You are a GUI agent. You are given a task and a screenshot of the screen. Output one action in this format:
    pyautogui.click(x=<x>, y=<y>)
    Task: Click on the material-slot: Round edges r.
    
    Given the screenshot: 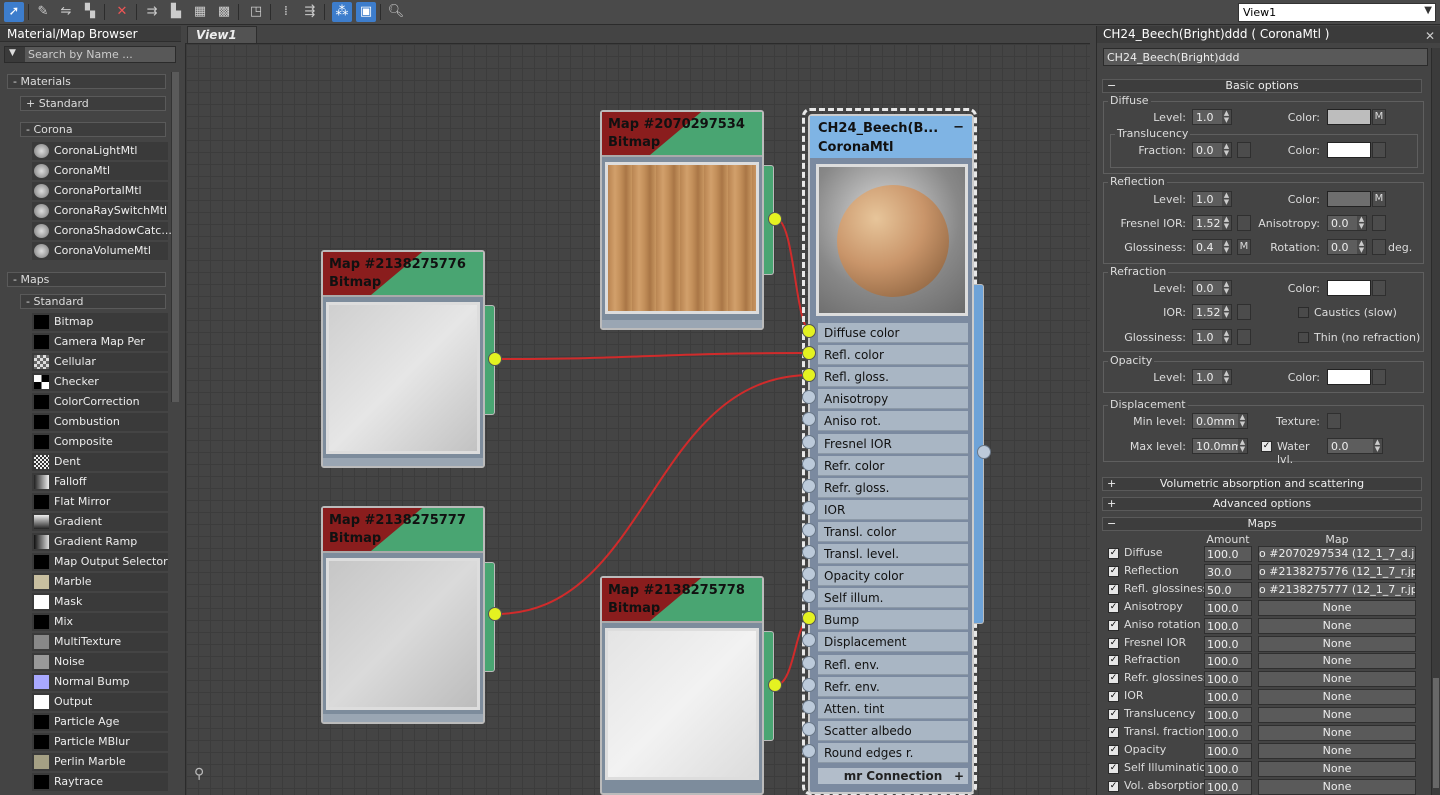 What is the action you would take?
    pyautogui.click(x=893, y=752)
    